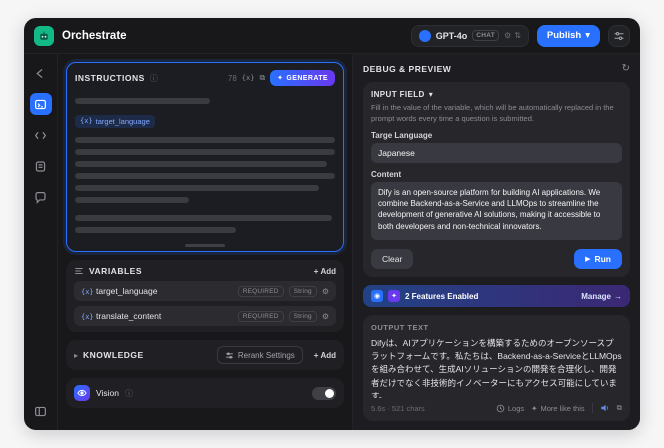 The width and height of the screenshot is (664, 448). What do you see at coordinates (205, 291) in the screenshot?
I see `variable-row-target-language: {x} target_language REQUIRED String ⚙` at bounding box center [205, 291].